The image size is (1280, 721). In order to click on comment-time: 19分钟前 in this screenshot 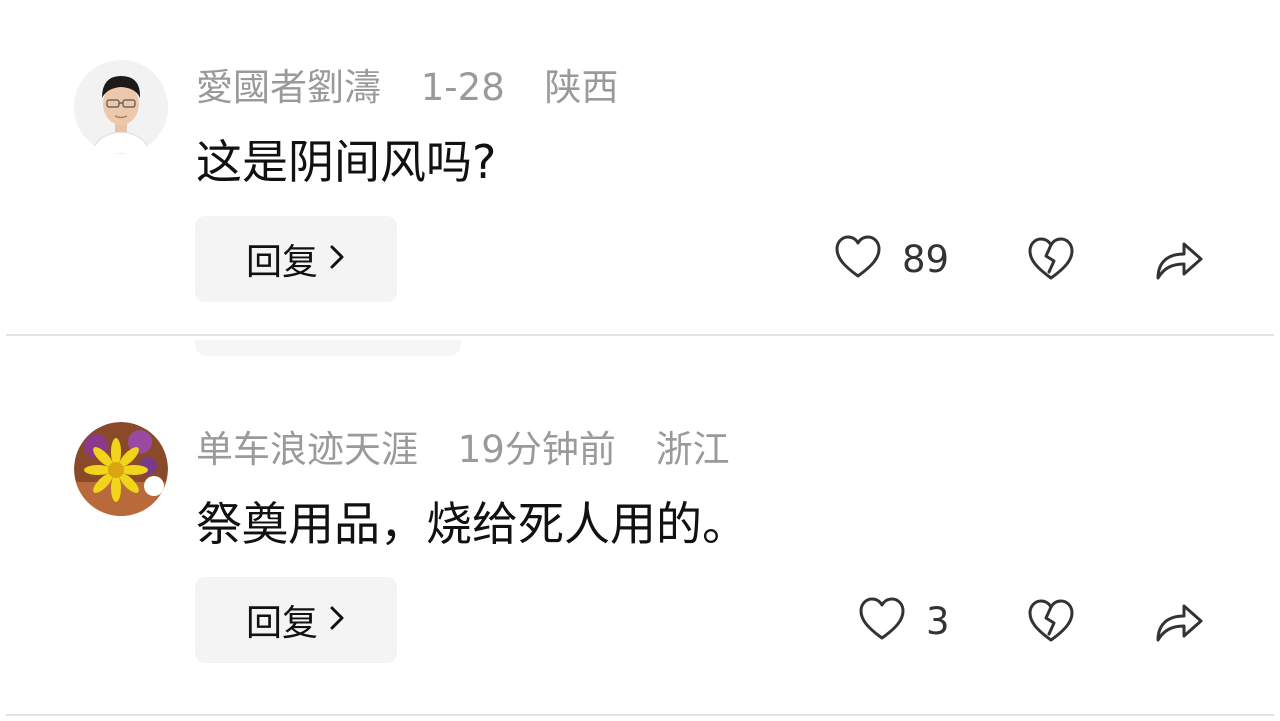, I will do `click(536, 449)`.